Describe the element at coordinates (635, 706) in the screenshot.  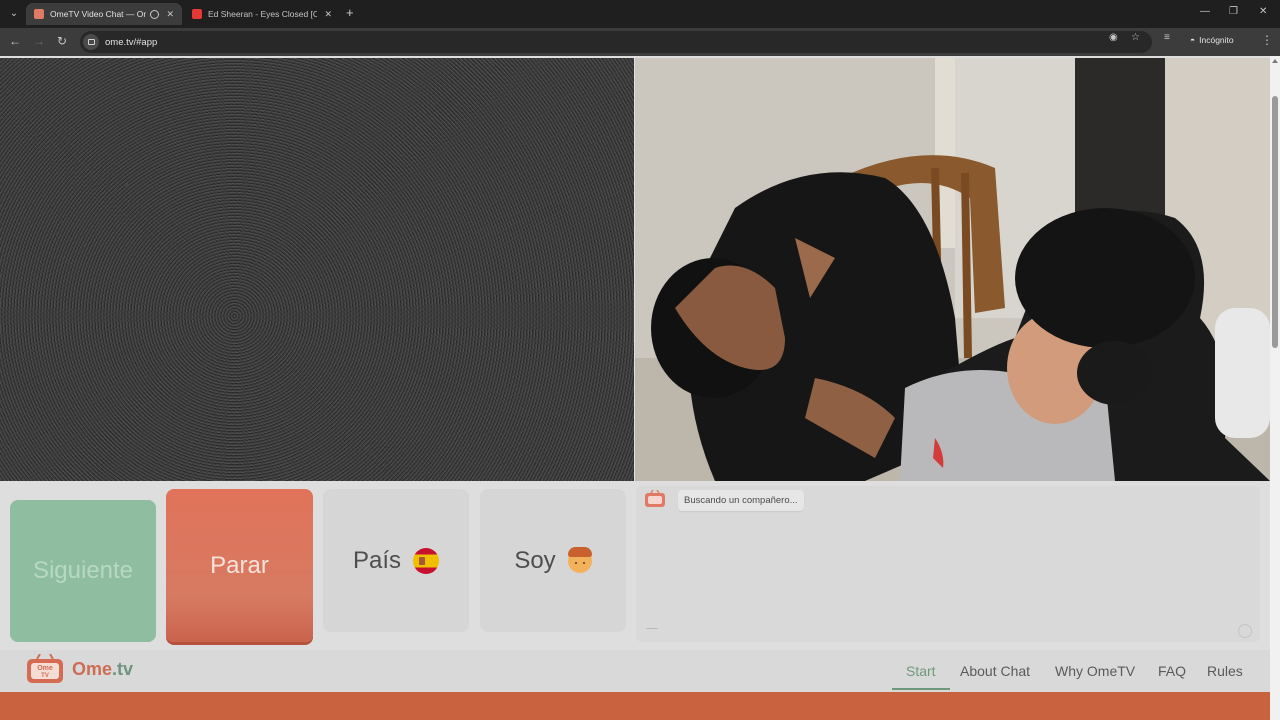
I see `promo-banner` at that location.